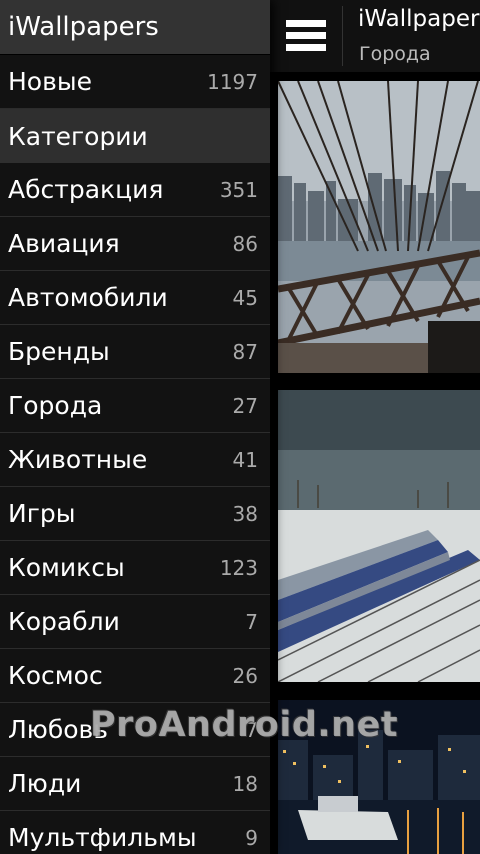 This screenshot has height=854, width=480. I want to click on category-label: Города, so click(55, 405).